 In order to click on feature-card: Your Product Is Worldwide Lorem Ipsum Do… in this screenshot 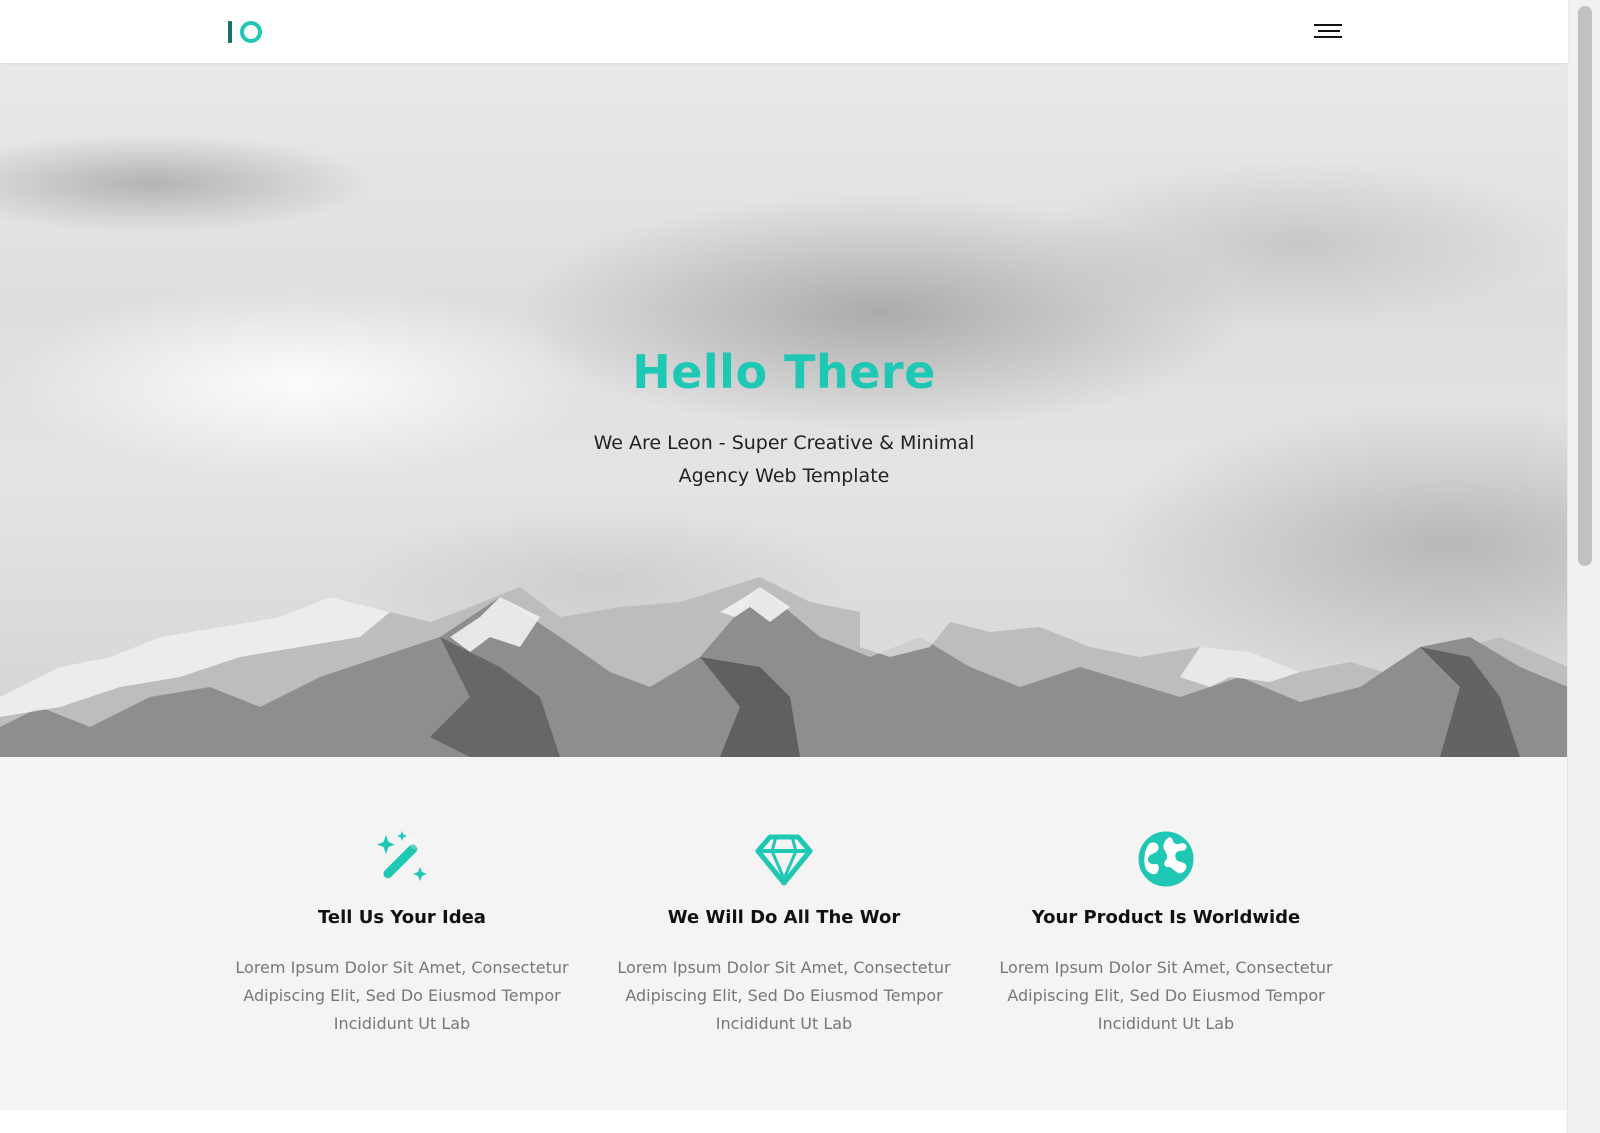, I will do `click(1166, 933)`.